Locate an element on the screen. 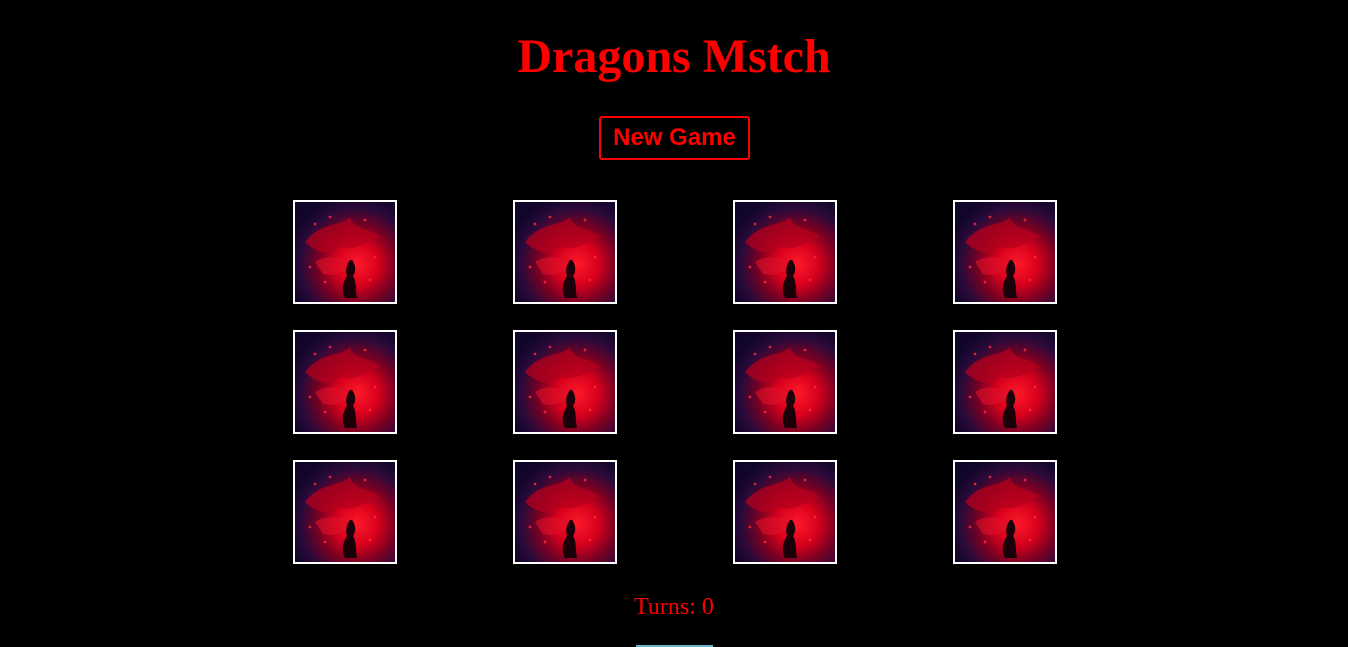  new-game-button: New Game is located at coordinates (674, 138).